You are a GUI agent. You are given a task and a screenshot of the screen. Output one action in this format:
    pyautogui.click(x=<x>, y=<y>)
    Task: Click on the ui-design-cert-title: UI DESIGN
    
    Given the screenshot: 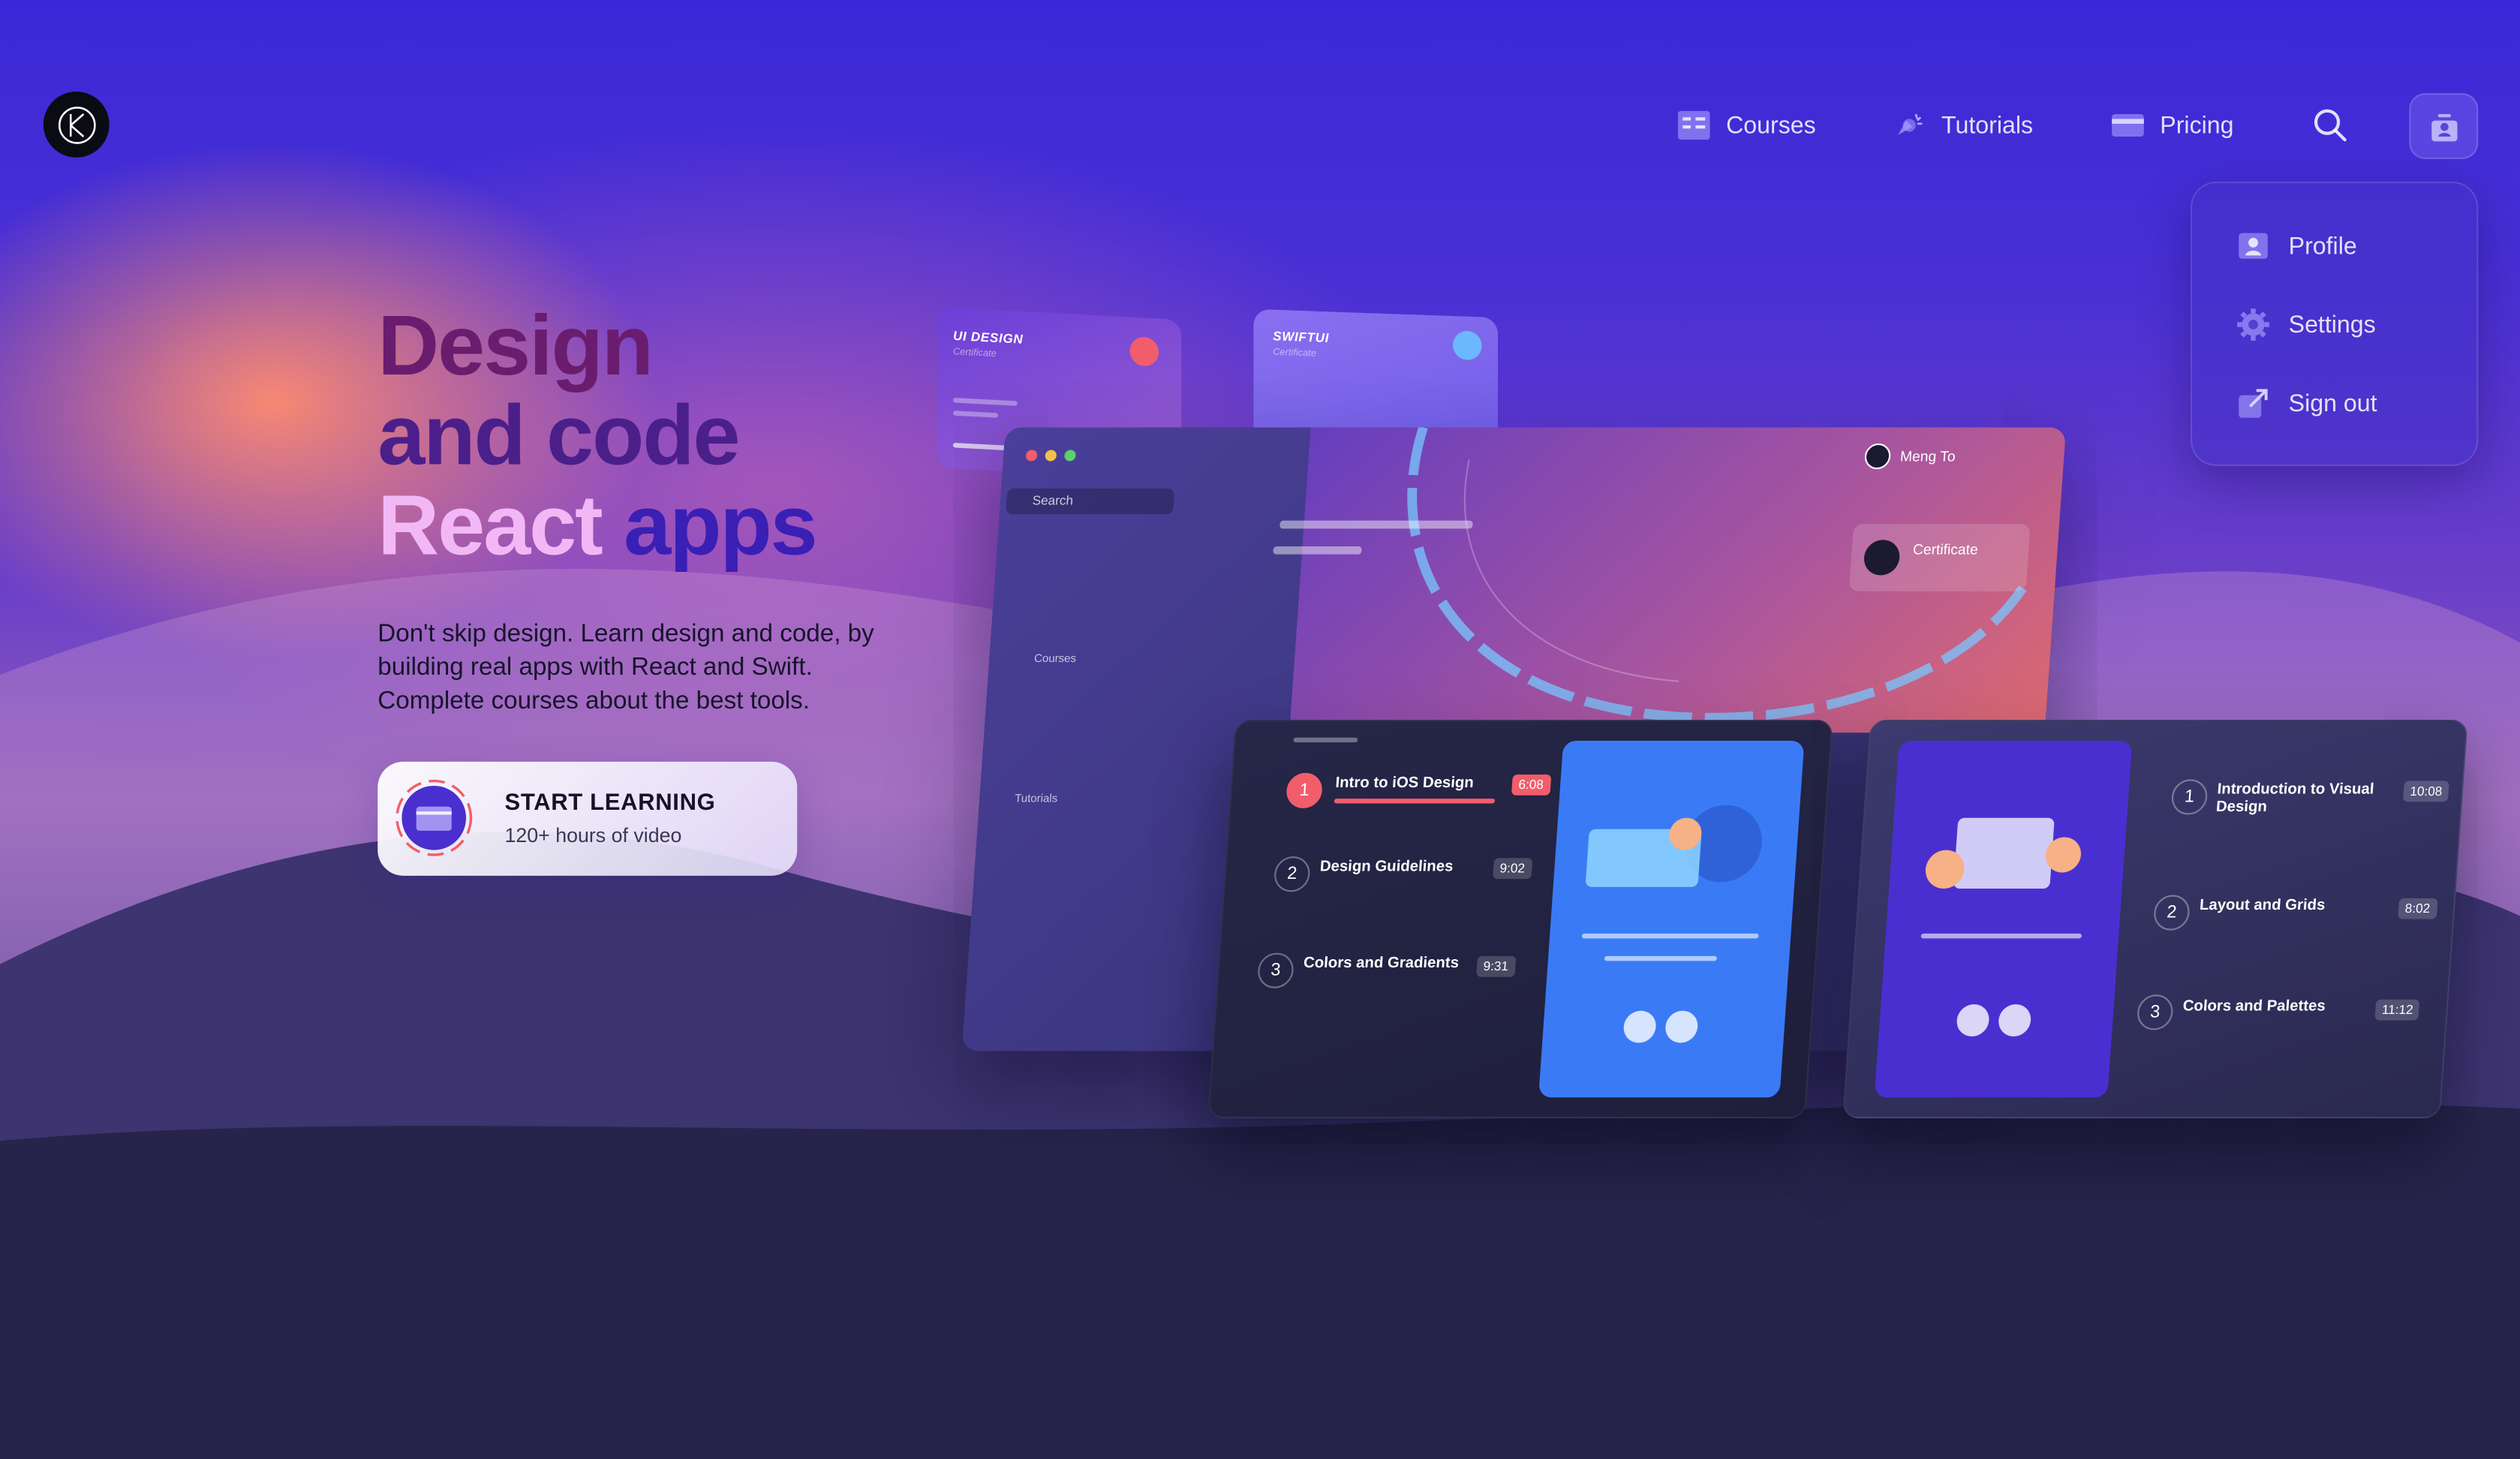 What is the action you would take?
    pyautogui.click(x=988, y=338)
    